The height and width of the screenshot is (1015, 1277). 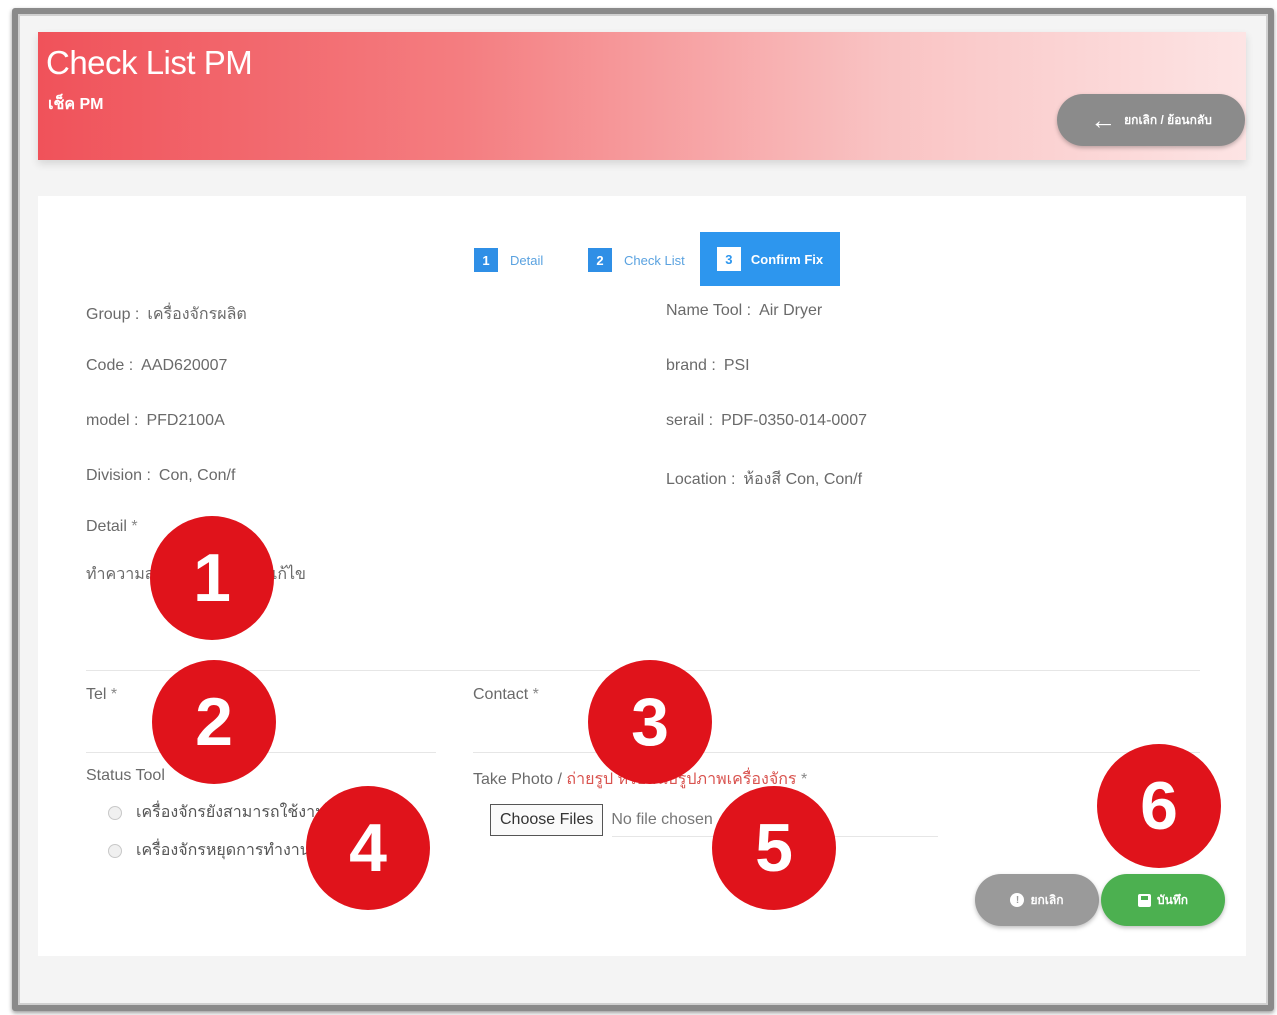 What do you see at coordinates (1017, 900) in the screenshot?
I see `info-icon: !` at bounding box center [1017, 900].